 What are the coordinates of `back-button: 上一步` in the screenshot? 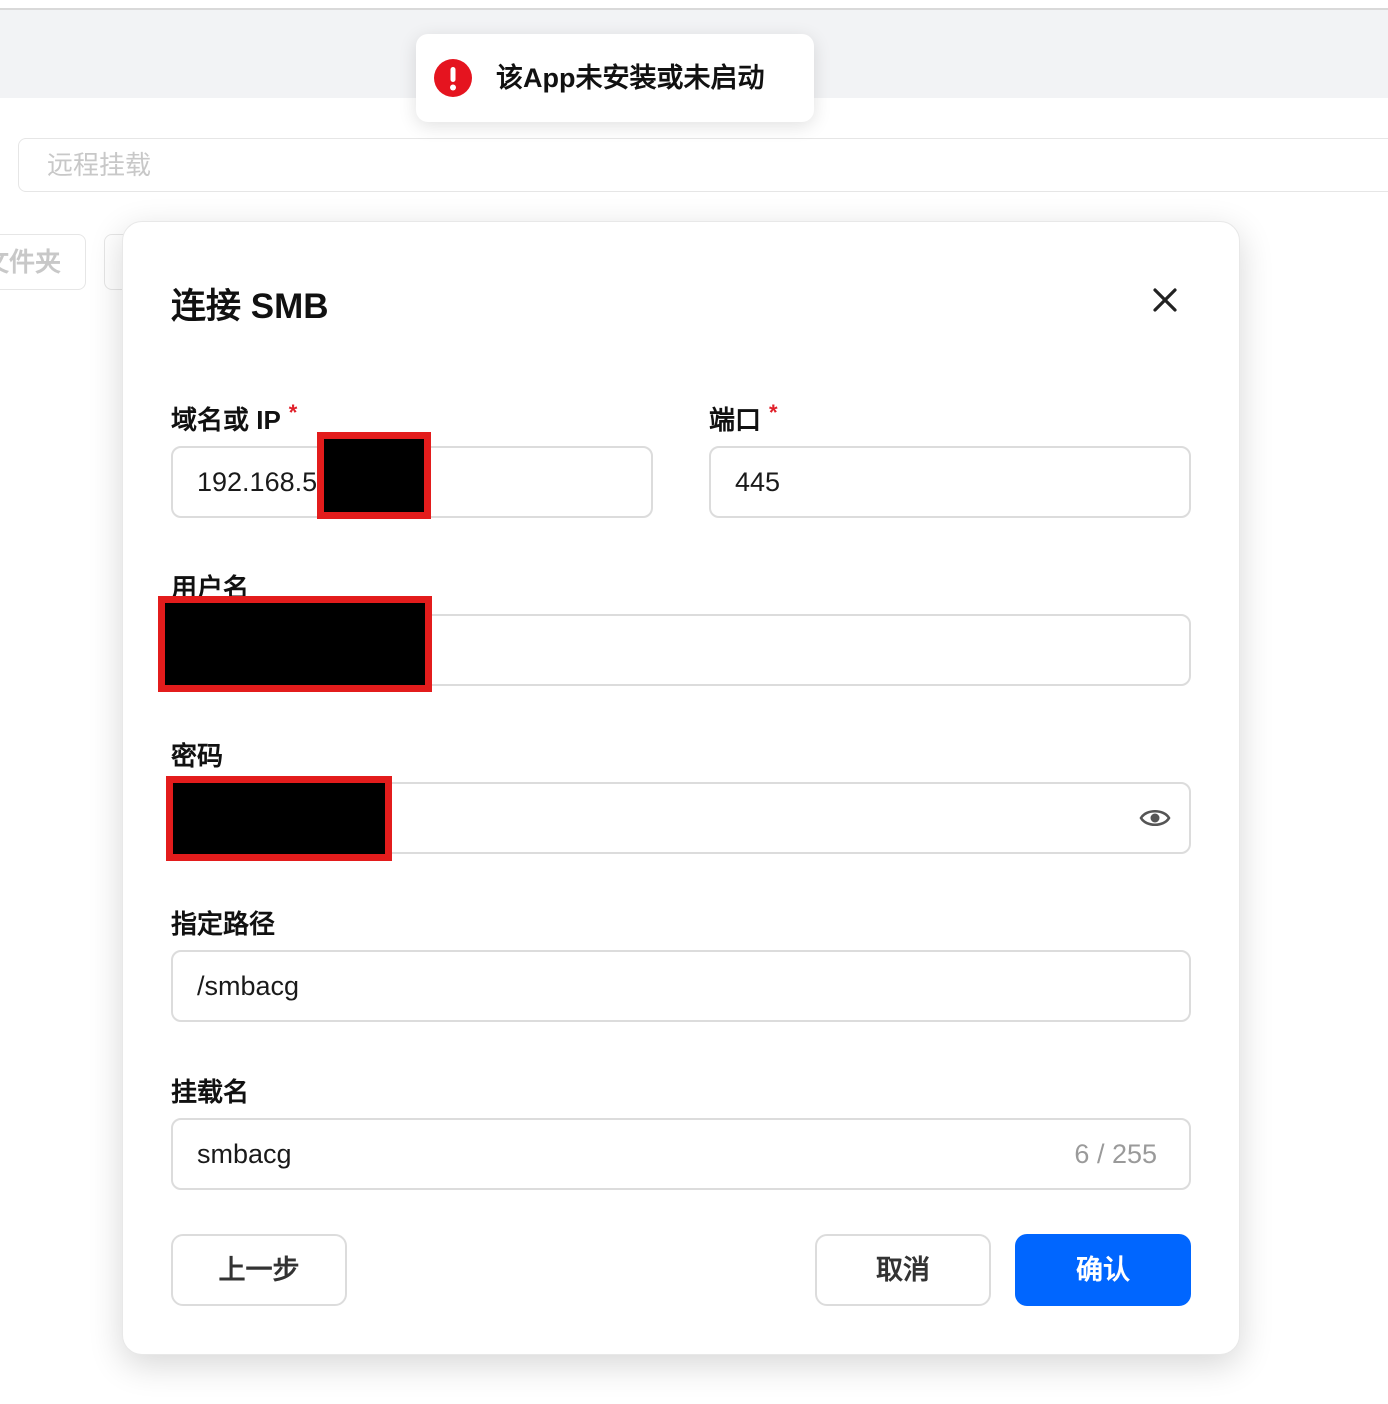 It's located at (259, 1270).